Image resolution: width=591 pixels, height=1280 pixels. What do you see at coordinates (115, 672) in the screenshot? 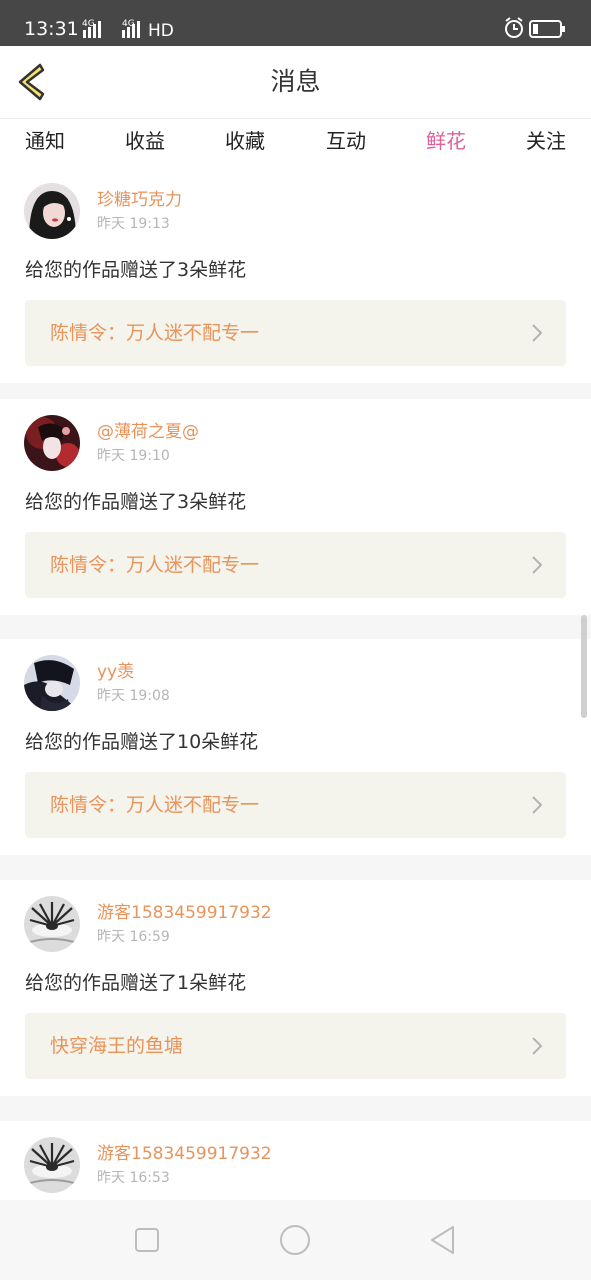
I see `username: yy羡` at bounding box center [115, 672].